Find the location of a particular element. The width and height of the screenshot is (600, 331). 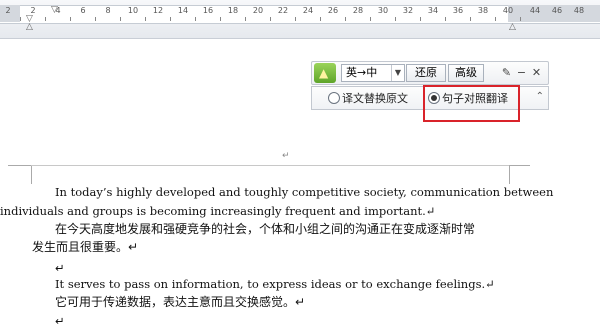

translation-toolbar: ▲ 英→中 ▼ 还原 高级 ✎ − ✕ is located at coordinates (430, 73).